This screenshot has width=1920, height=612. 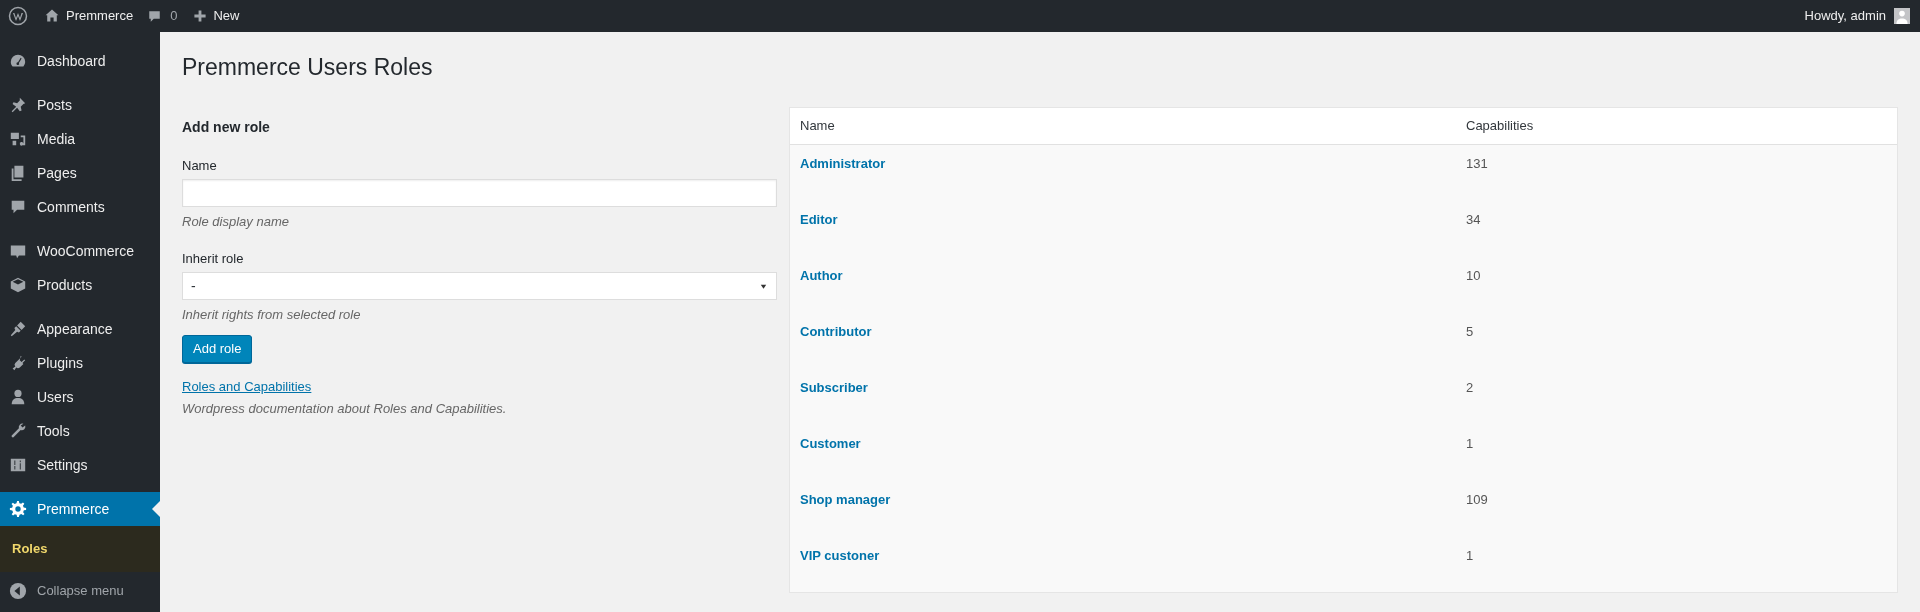 I want to click on home-icon, so click(x=52, y=16).